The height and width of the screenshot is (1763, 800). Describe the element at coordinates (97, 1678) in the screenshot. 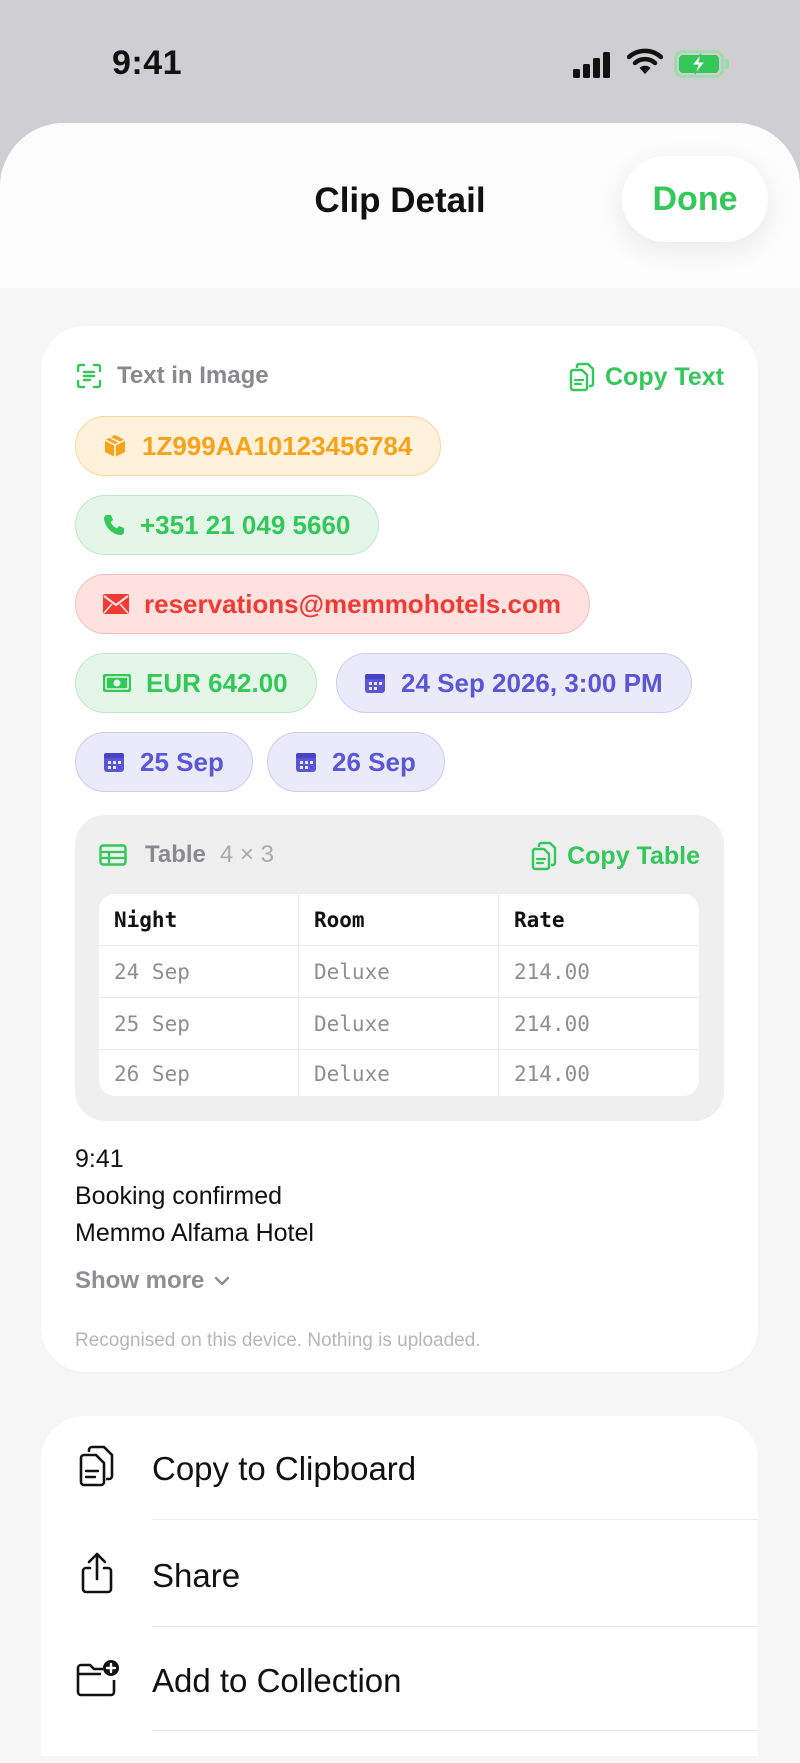

I see `folder-add-icon` at that location.